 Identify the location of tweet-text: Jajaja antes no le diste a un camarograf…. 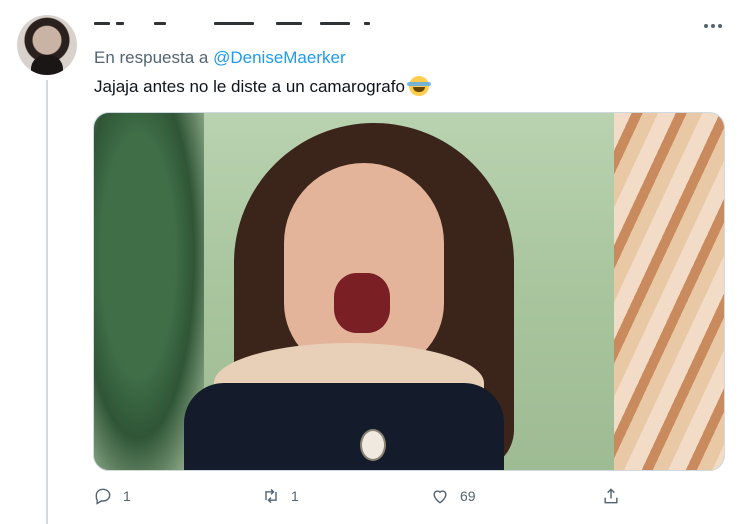
(262, 86).